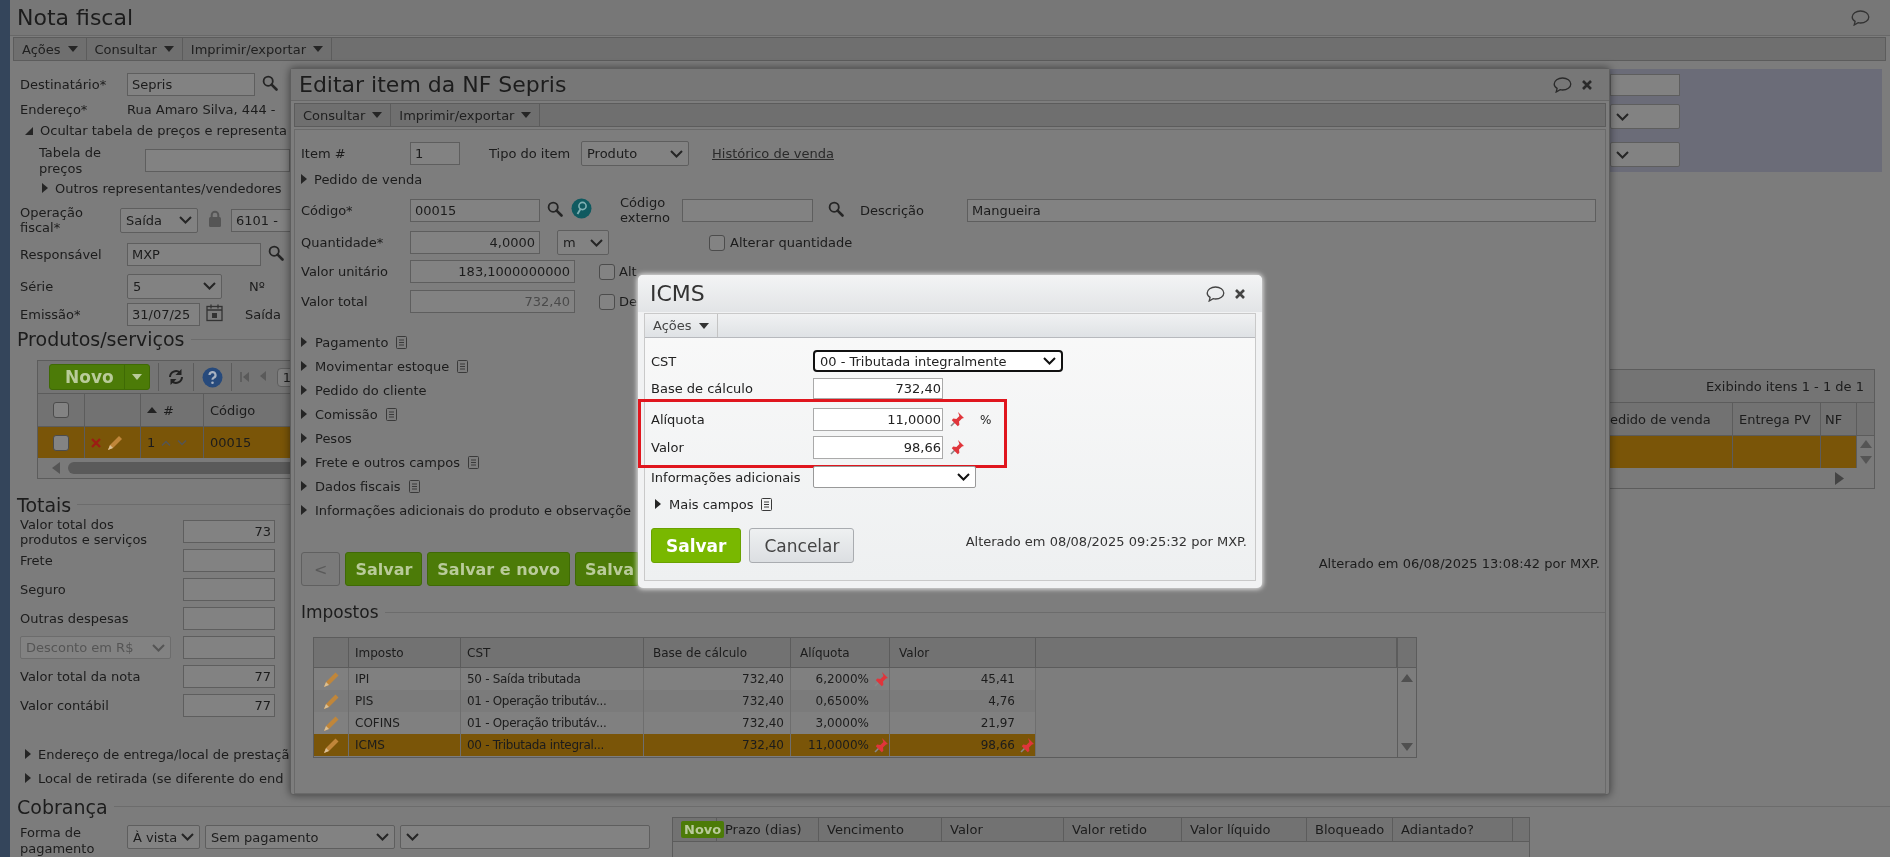  Describe the element at coordinates (1109, 829) in the screenshot. I see `column-header: Valor retido` at that location.